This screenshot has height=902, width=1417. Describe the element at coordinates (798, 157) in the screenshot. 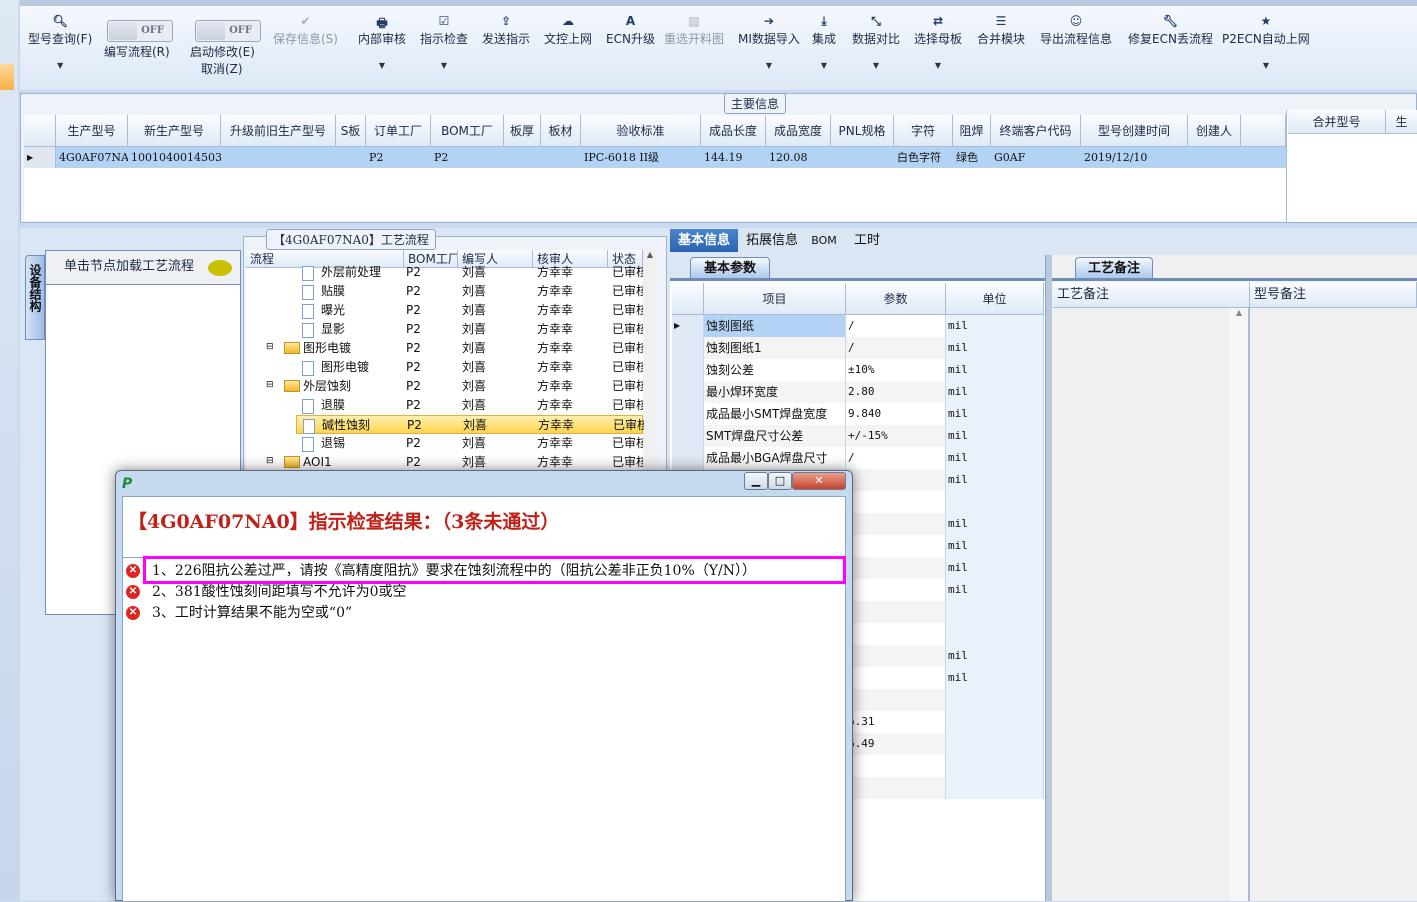

I see `grid-cell: 120.08` at that location.